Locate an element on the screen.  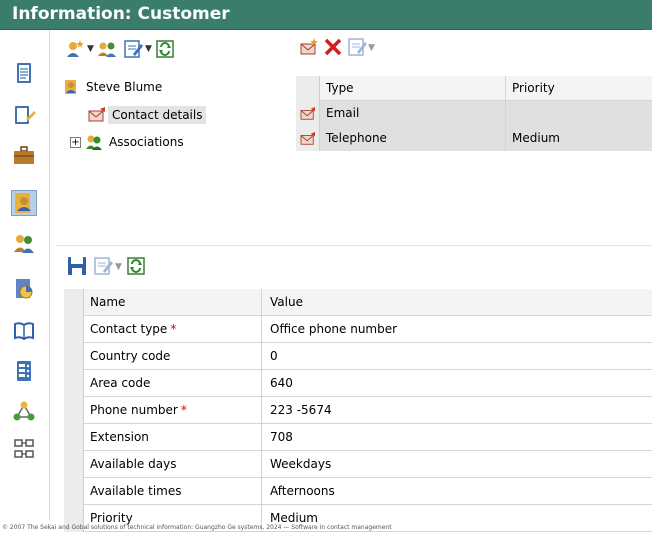
phone-list-icon is located at coordinates (24, 371).